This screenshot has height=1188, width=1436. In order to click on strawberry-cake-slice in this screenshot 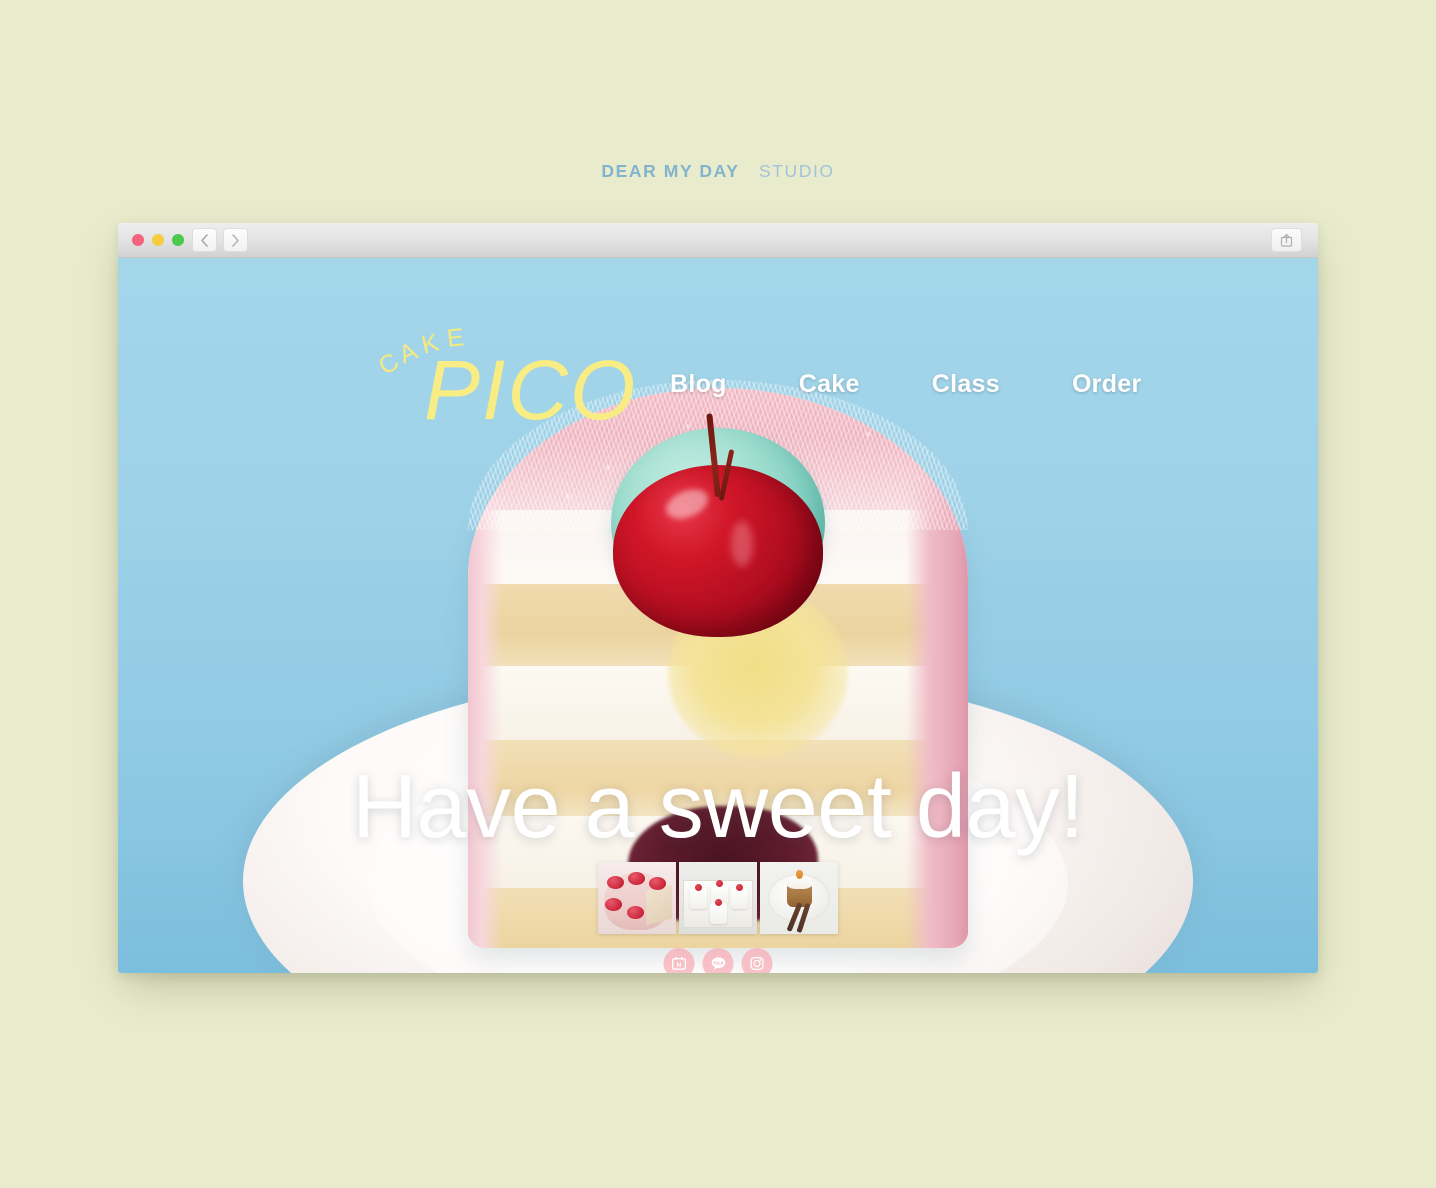, I will do `click(659, 905)`.